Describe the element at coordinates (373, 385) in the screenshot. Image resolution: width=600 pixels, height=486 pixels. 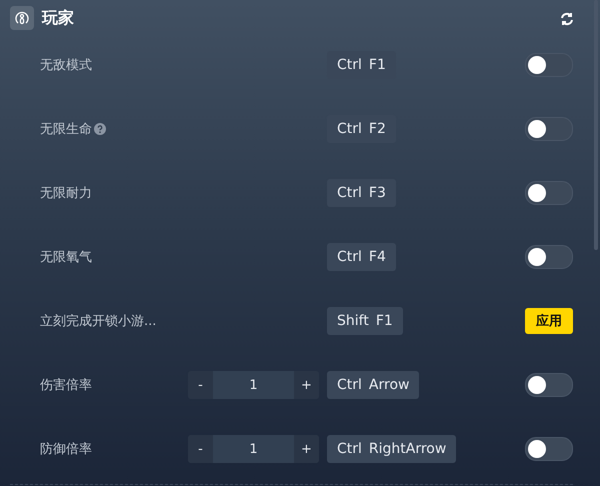
I see `hotkey-button: Ctrl Arrow` at that location.